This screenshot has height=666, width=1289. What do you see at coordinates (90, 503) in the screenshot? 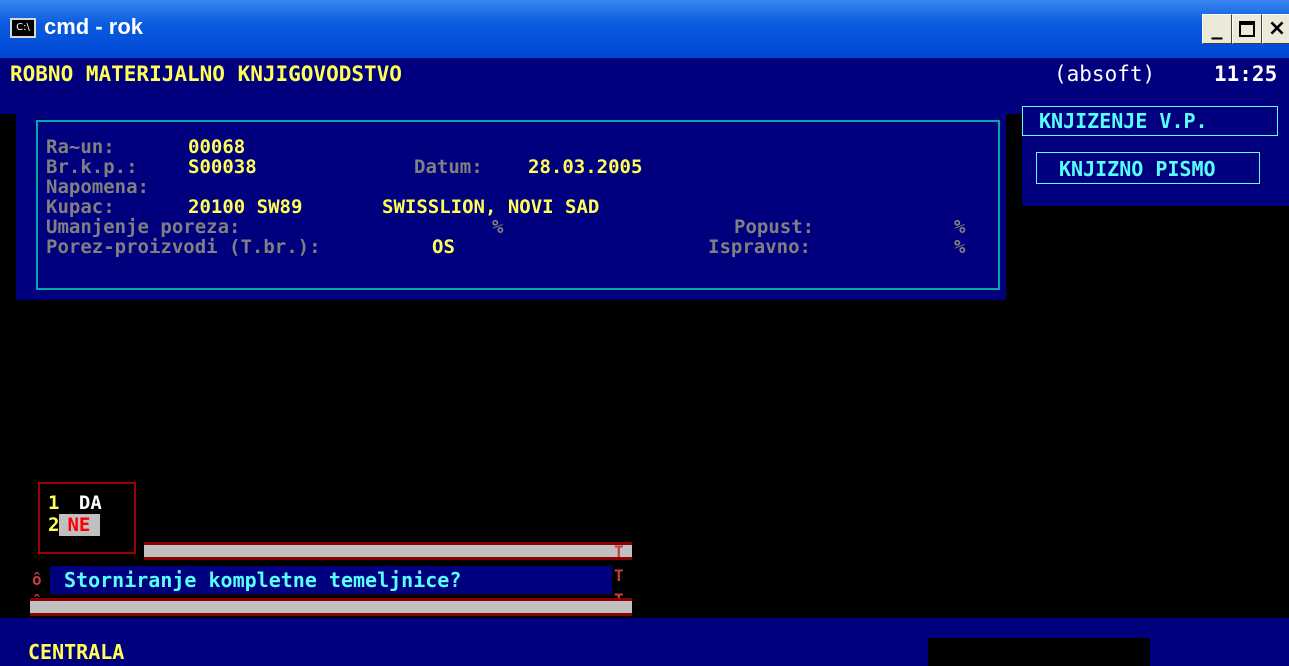
I see `option-da-label: DA` at bounding box center [90, 503].